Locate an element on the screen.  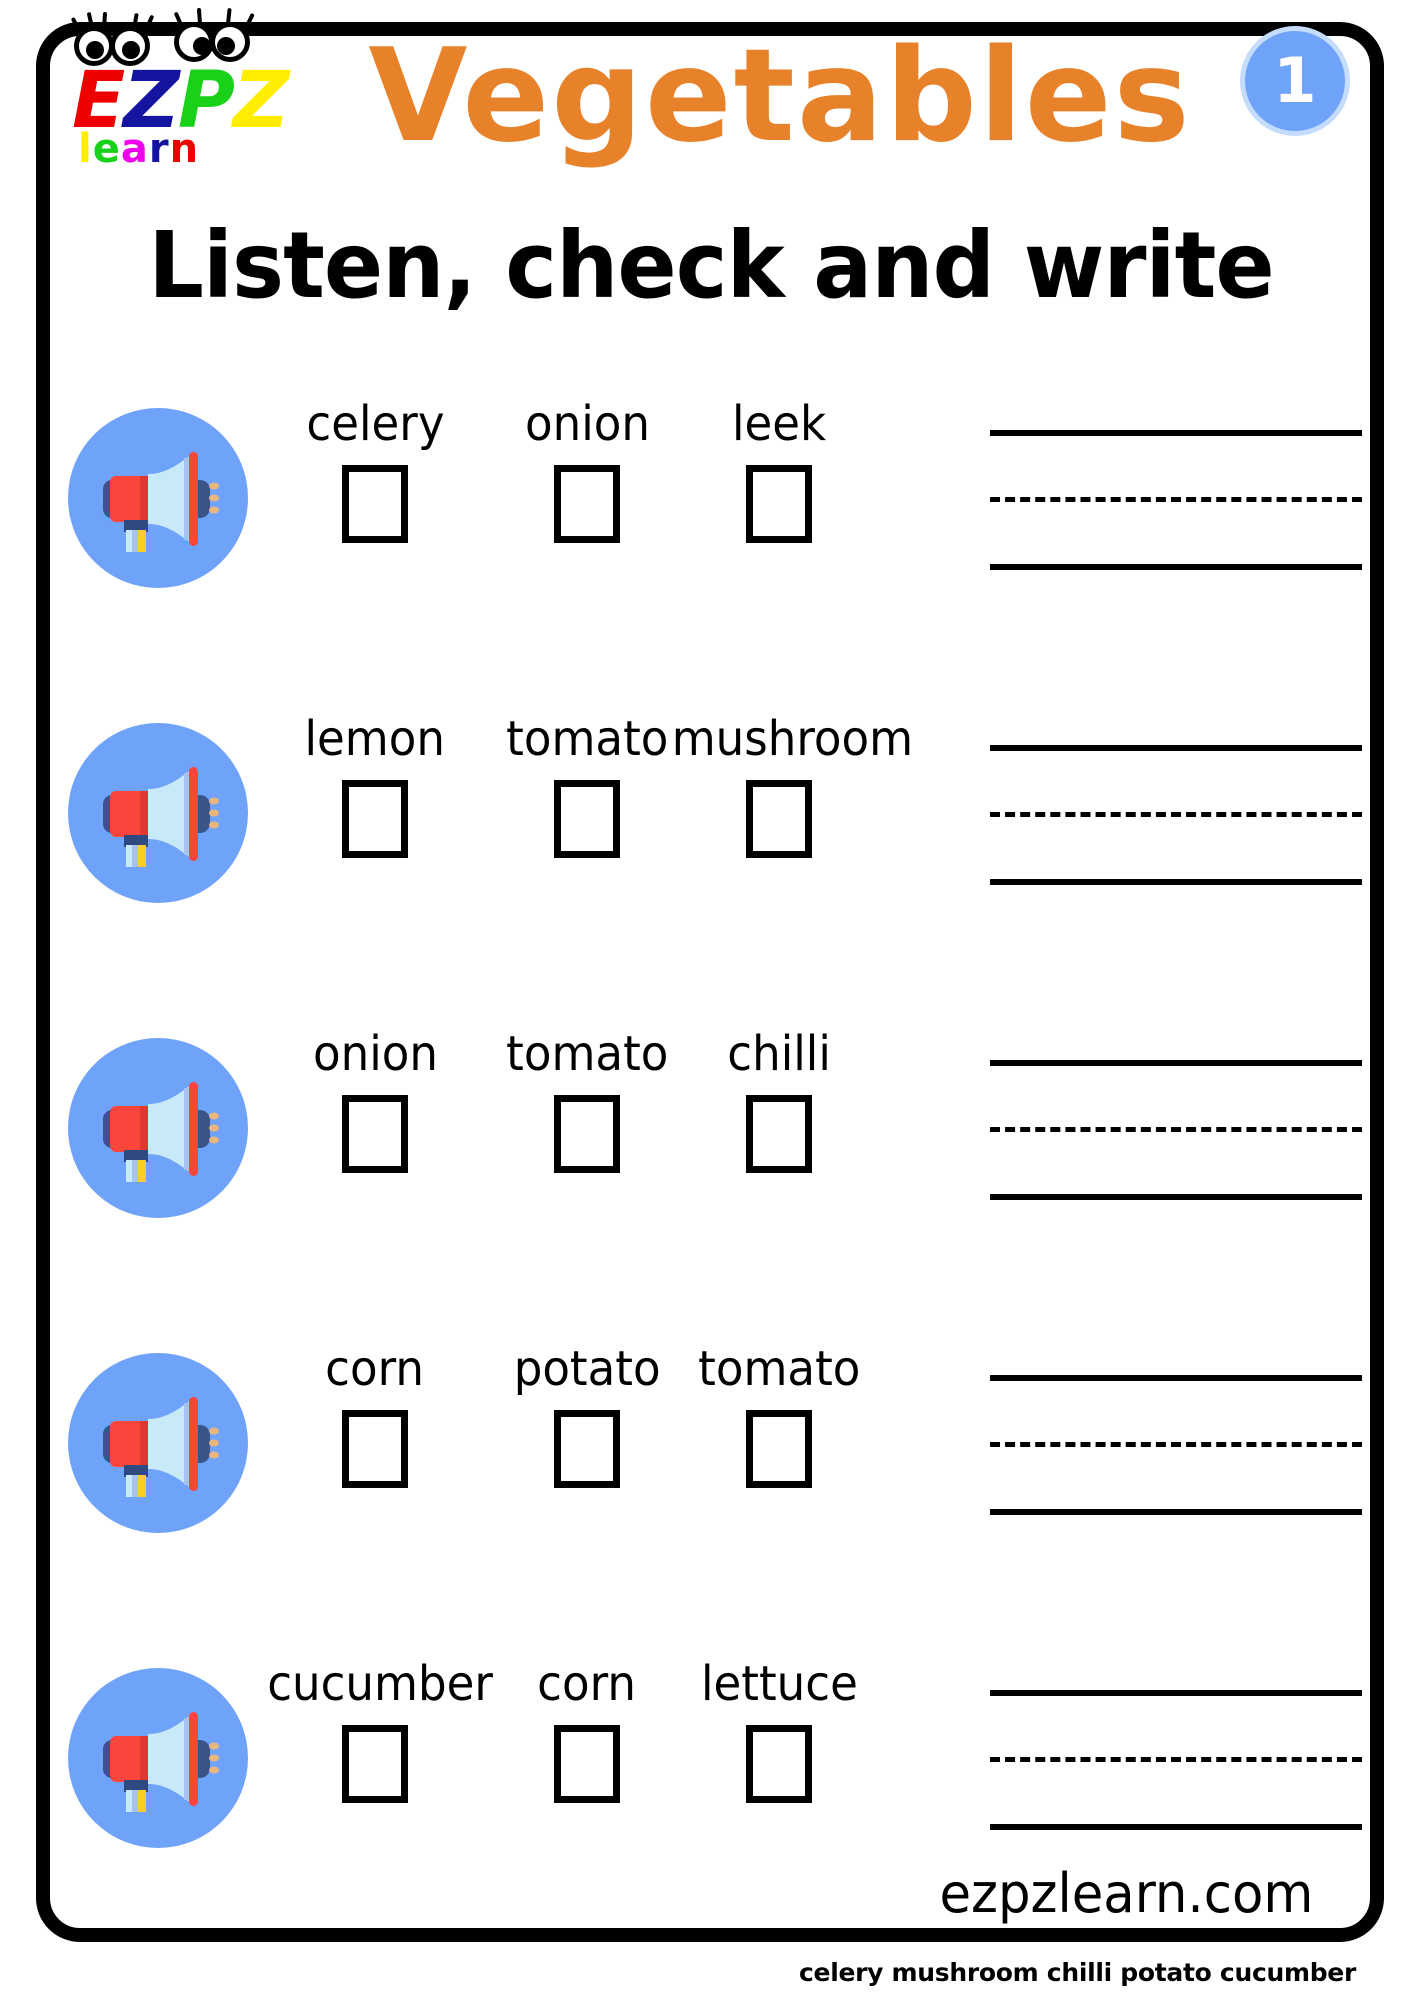
option-cell: tomato is located at coordinates (779, 1415).